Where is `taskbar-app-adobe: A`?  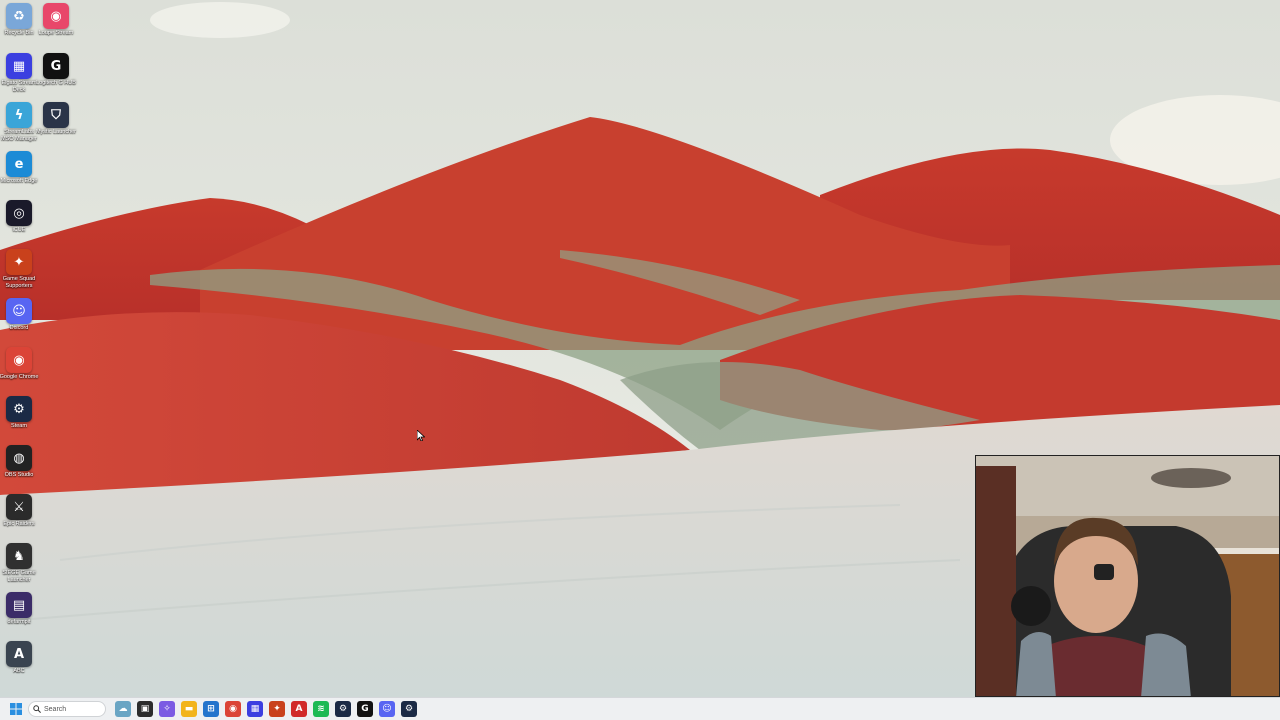 taskbar-app-adobe: A is located at coordinates (299, 709).